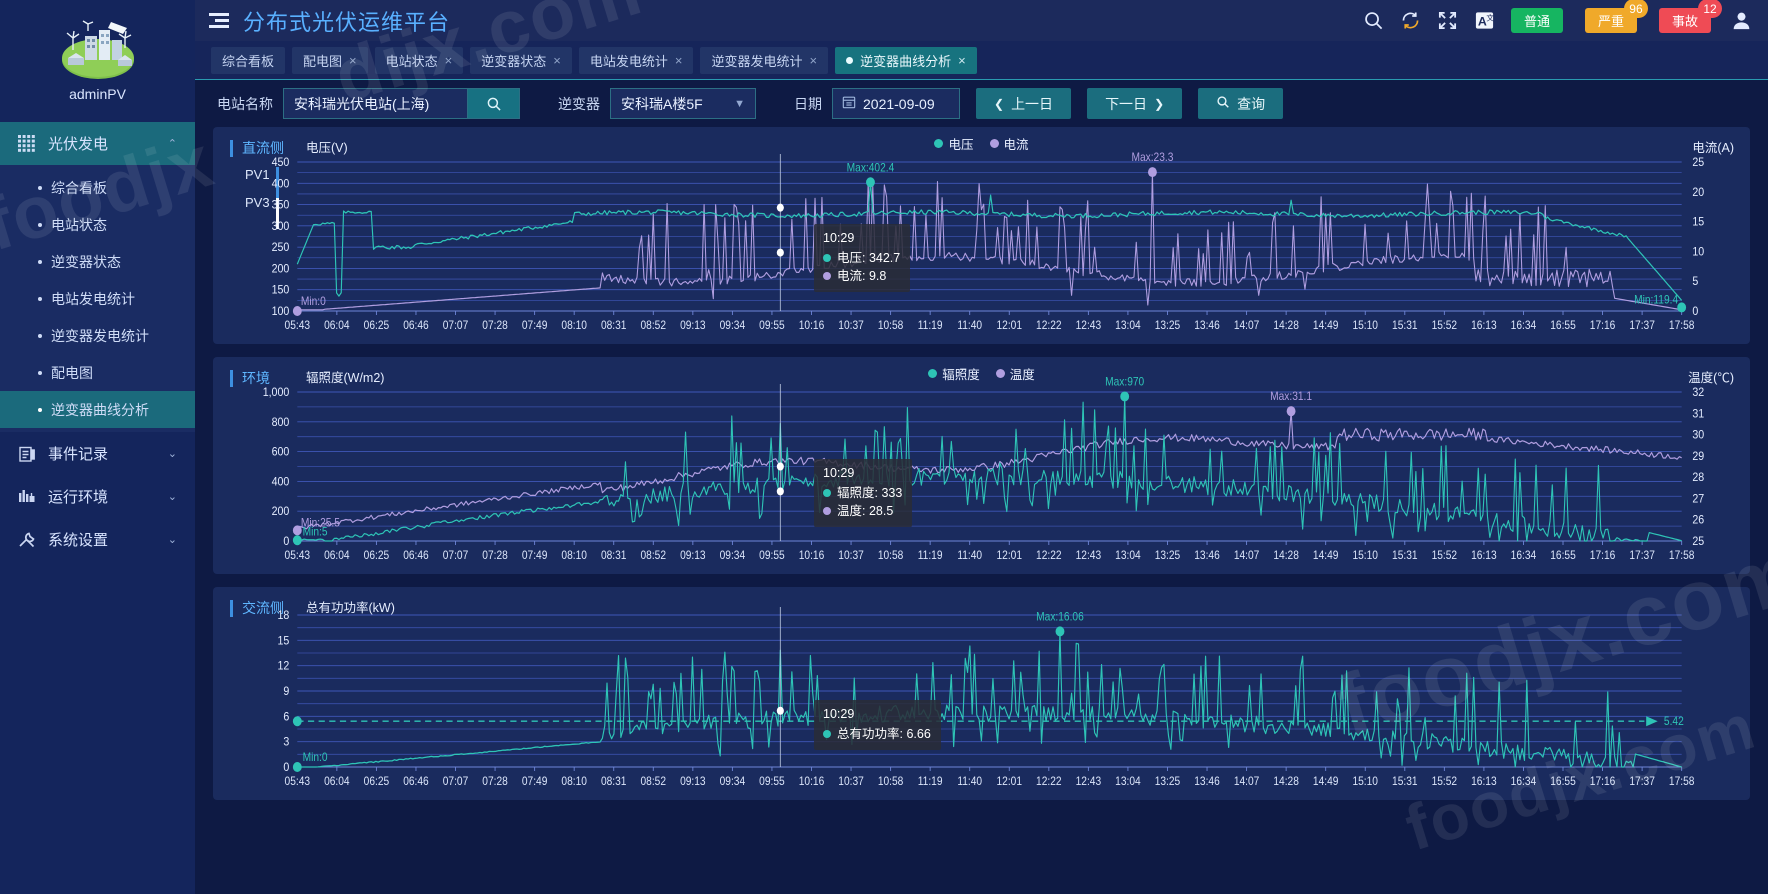 The image size is (1768, 894). Describe the element at coordinates (579, 103) in the screenshot. I see `inverter-label: 逆变器` at that location.